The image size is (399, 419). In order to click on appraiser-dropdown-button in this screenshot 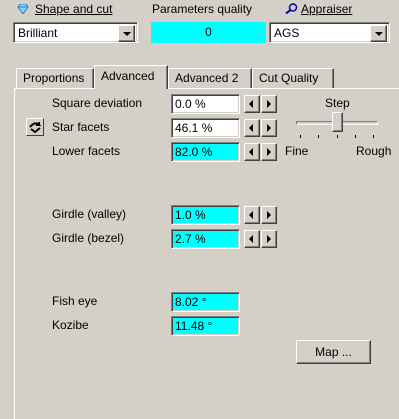, I will do `click(378, 33)`.